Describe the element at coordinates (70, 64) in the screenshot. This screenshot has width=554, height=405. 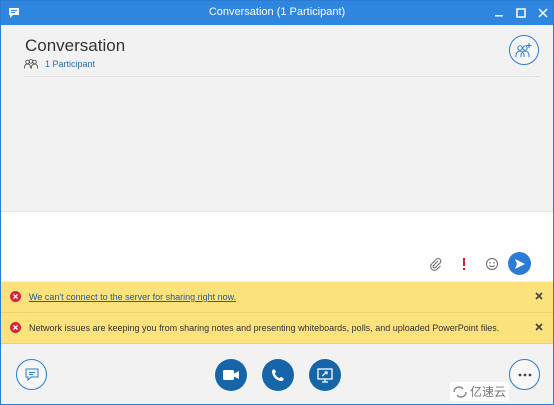
I see `participants-label: 1 Participant` at that location.